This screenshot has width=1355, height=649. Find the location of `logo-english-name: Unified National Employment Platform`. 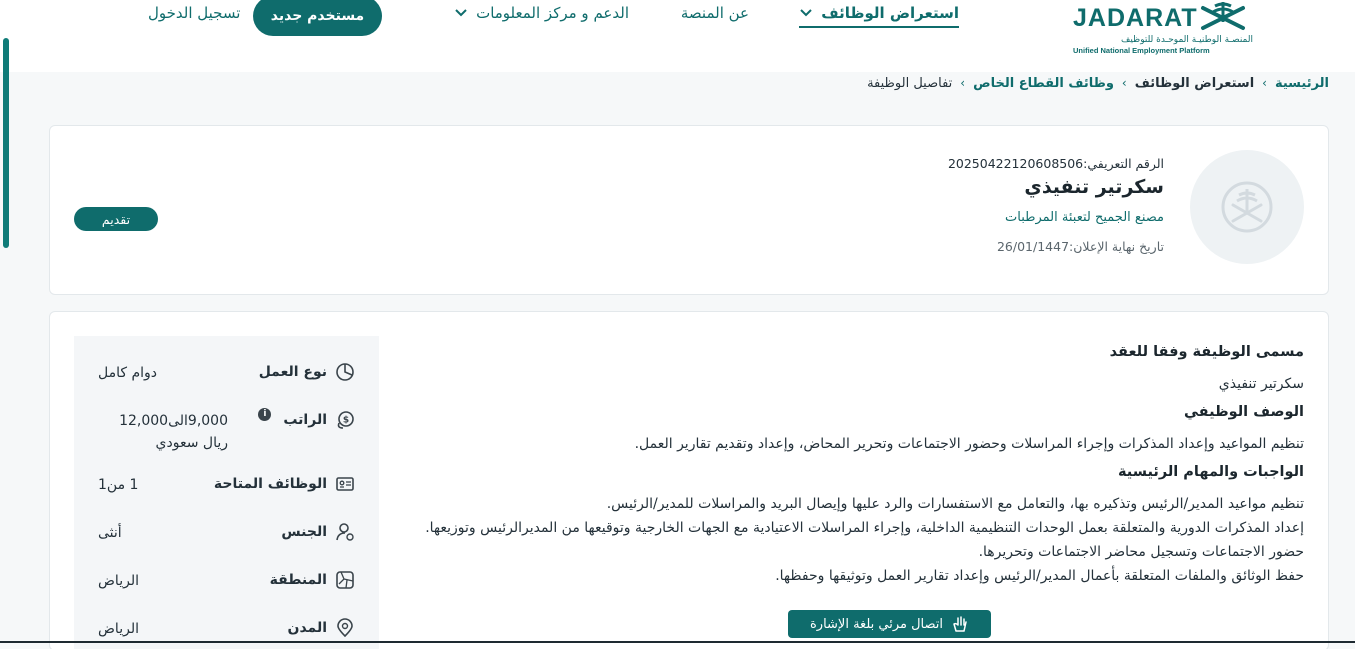

logo-english-name: Unified National Employment Platform is located at coordinates (1141, 50).